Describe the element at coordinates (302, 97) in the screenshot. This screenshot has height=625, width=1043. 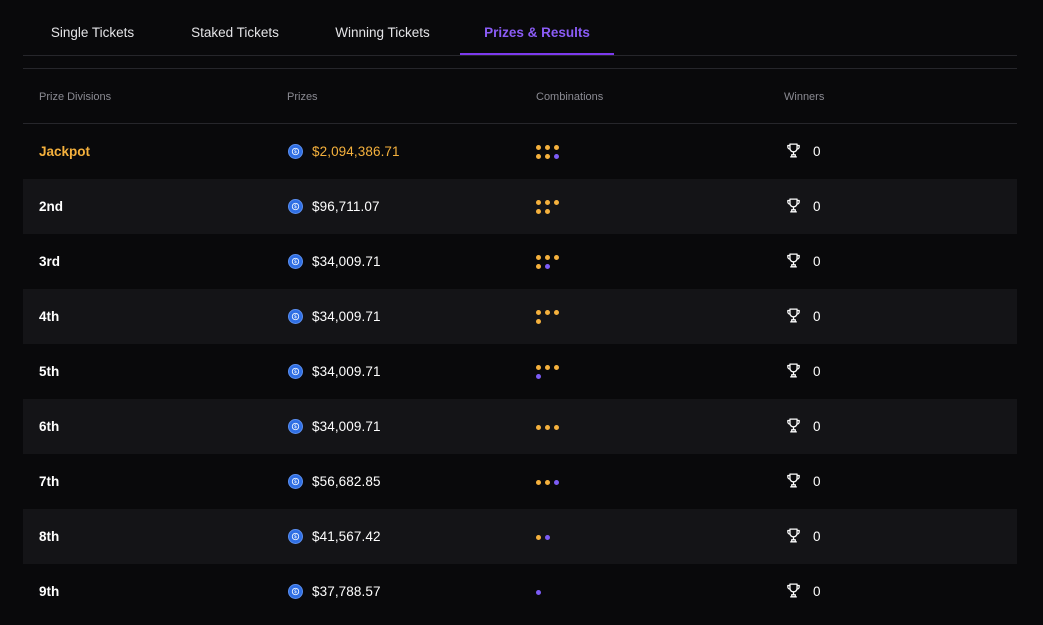
I see `header-prizes: Prizes` at that location.